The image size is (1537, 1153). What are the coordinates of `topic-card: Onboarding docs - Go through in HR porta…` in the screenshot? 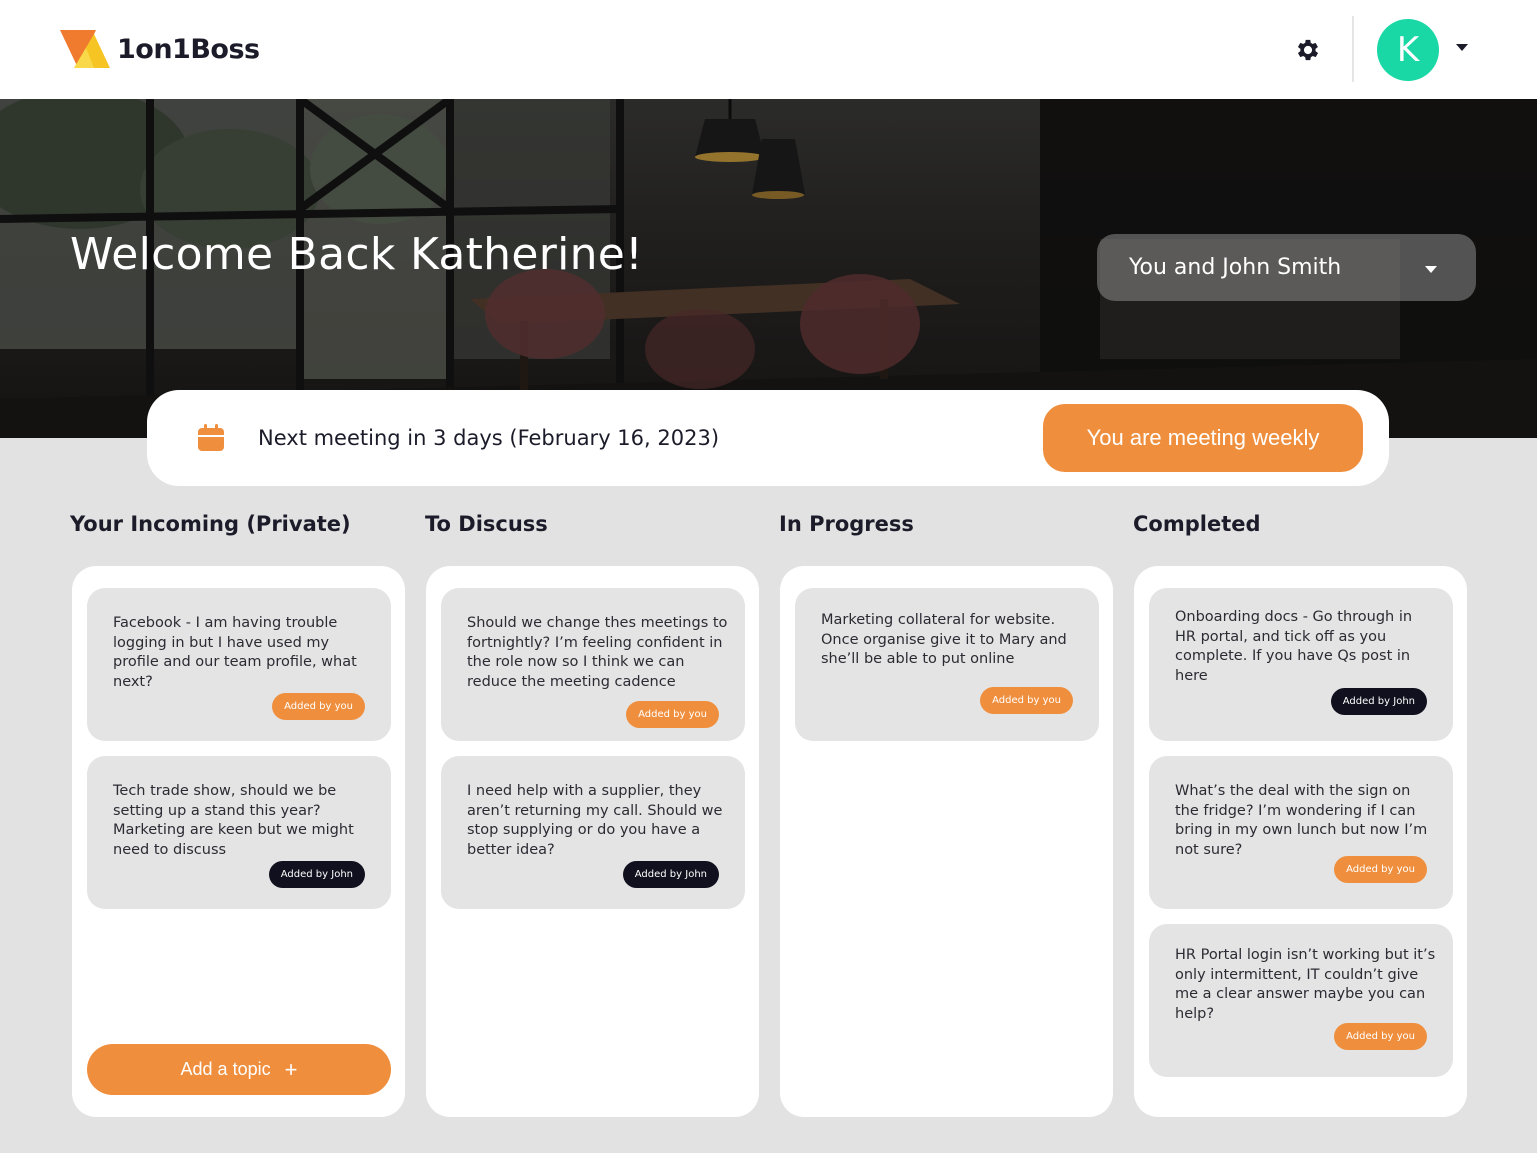 It's located at (1301, 664).